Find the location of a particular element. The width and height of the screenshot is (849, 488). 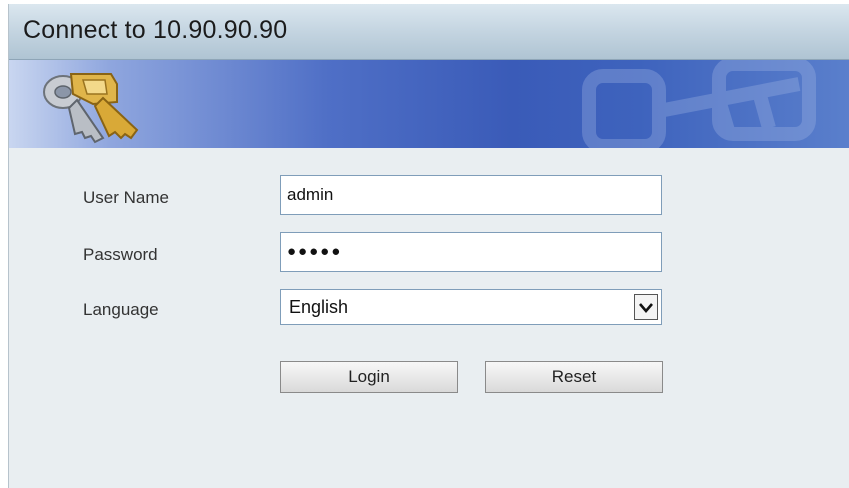

language-select: English is located at coordinates (471, 307).